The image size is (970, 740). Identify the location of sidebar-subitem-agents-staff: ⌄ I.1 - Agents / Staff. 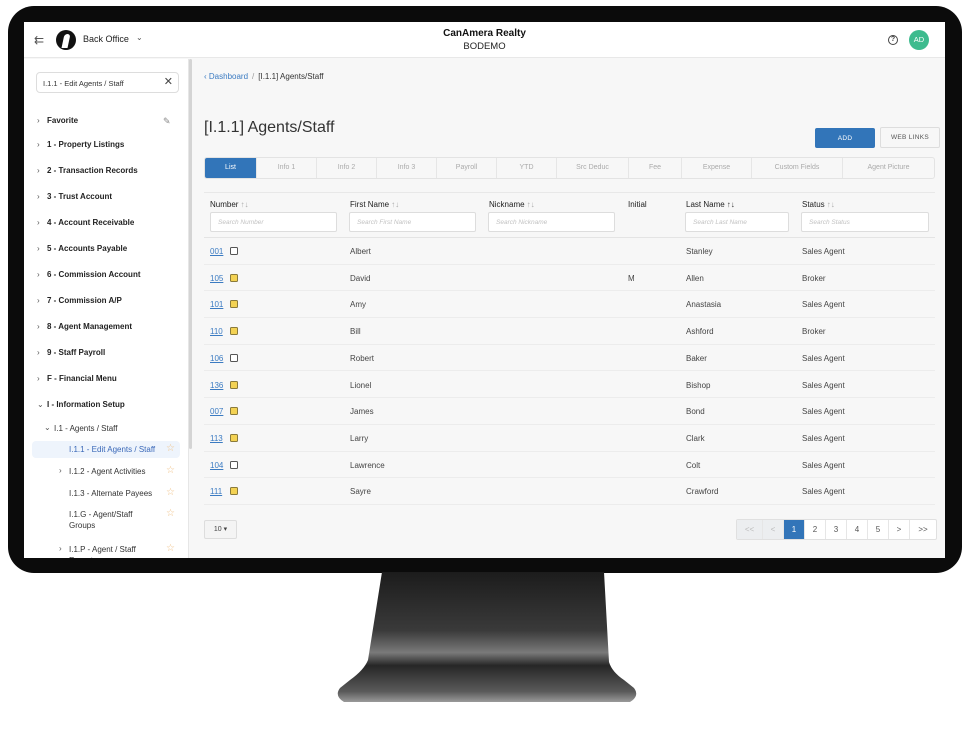
(106, 430).